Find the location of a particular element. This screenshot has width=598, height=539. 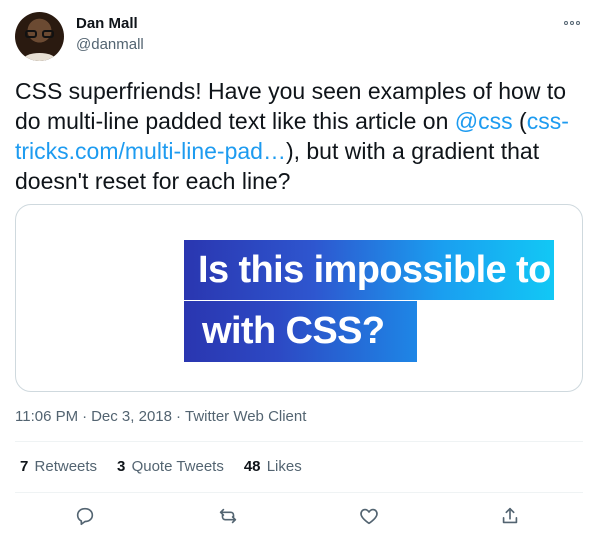

quotes-label: Quote Tweets is located at coordinates (177, 466).